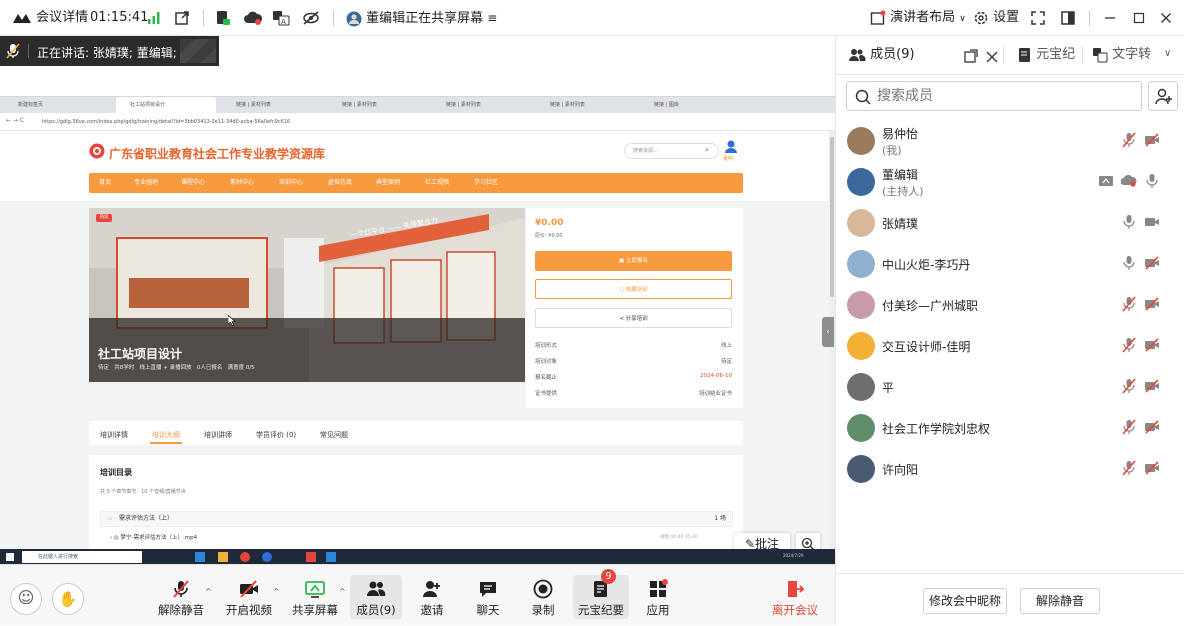 Image resolution: width=1184 pixels, height=626 pixels. I want to click on translate-icon: A, so click(281, 18).